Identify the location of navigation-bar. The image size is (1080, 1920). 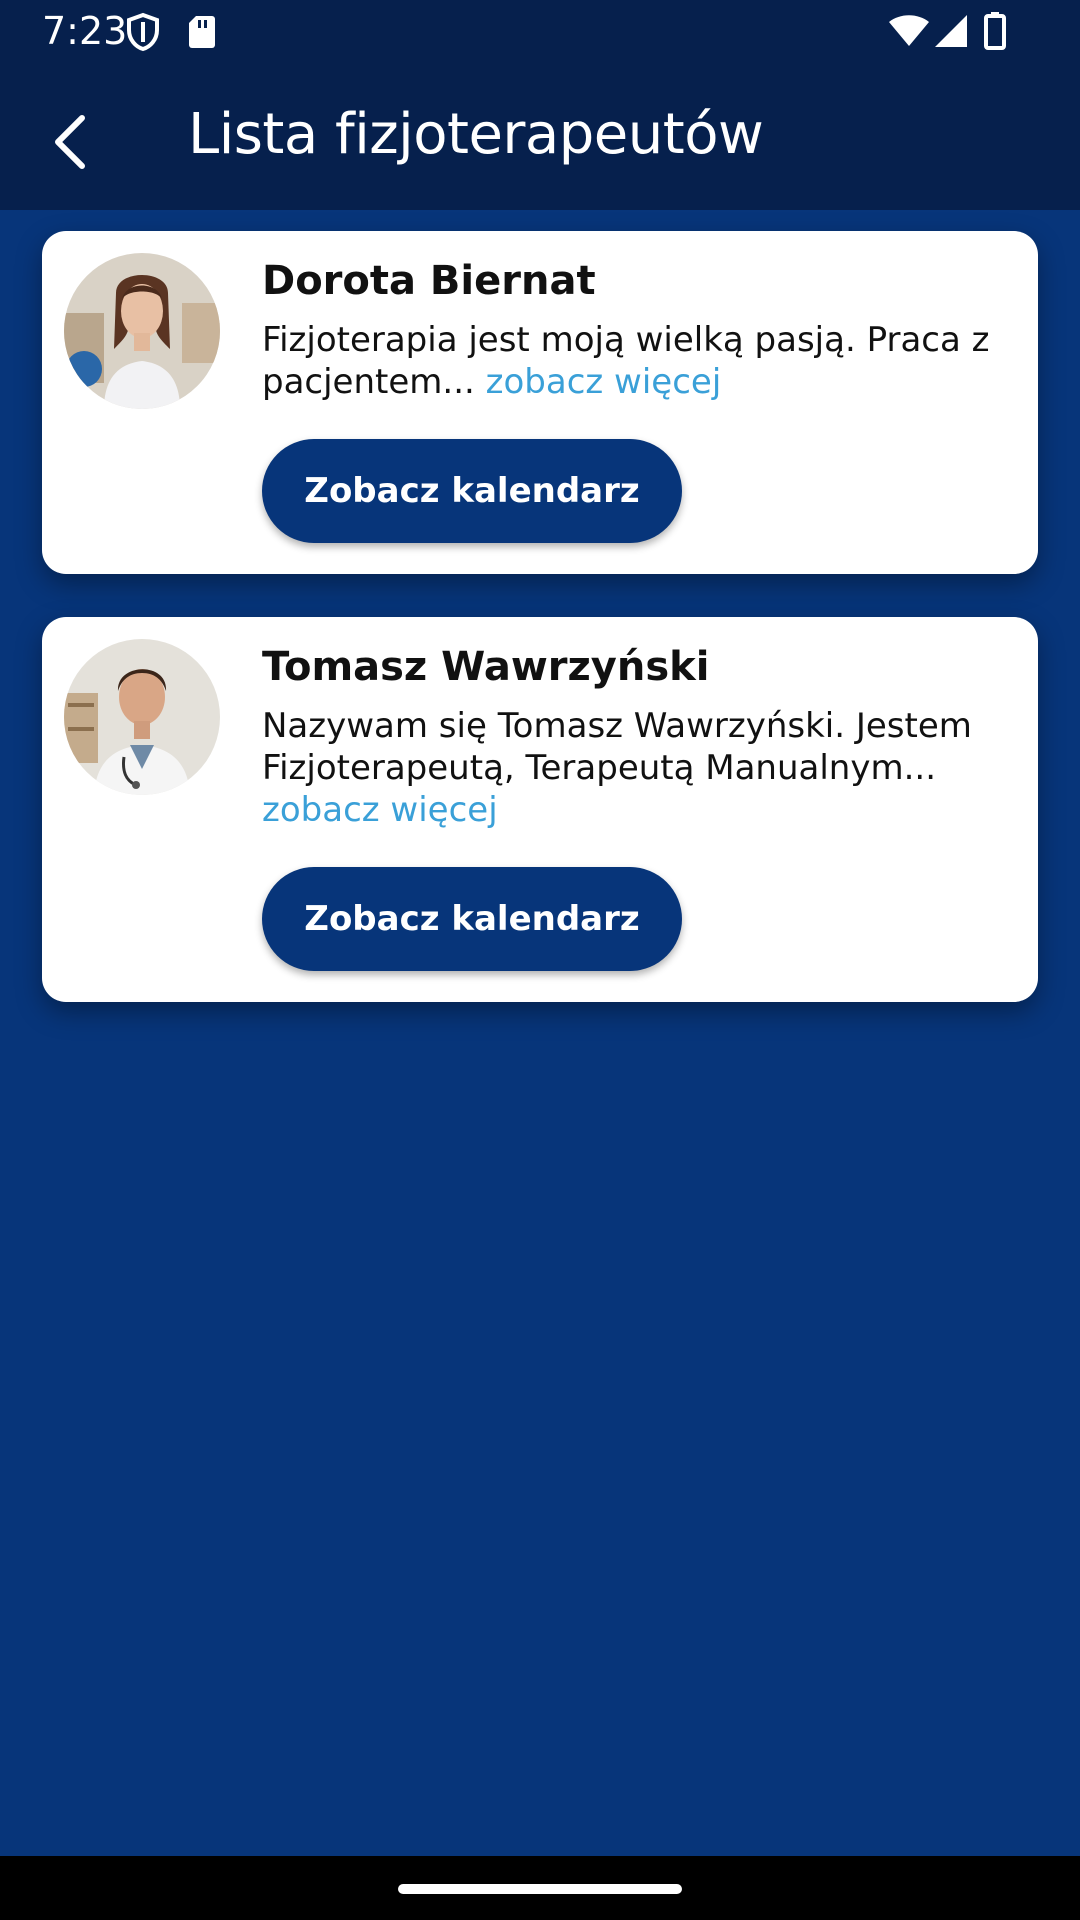
(540, 1888).